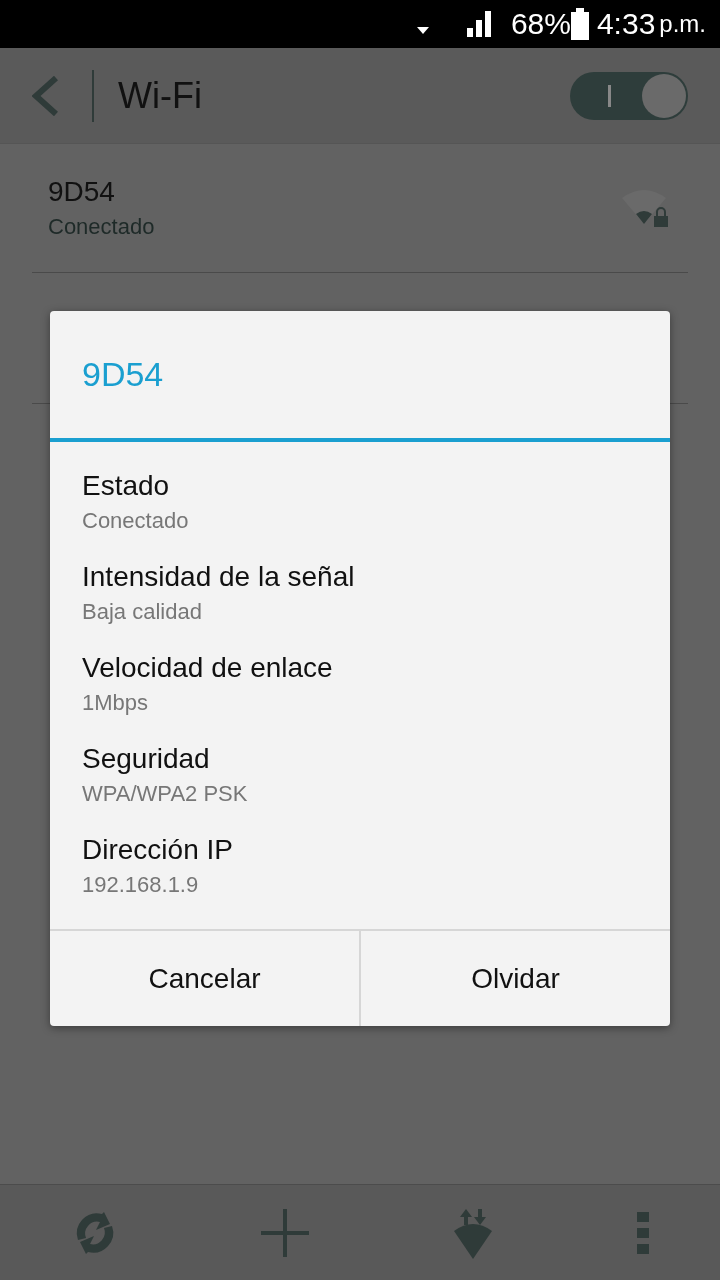  I want to click on detail-value: Baja calidad, so click(142, 611).